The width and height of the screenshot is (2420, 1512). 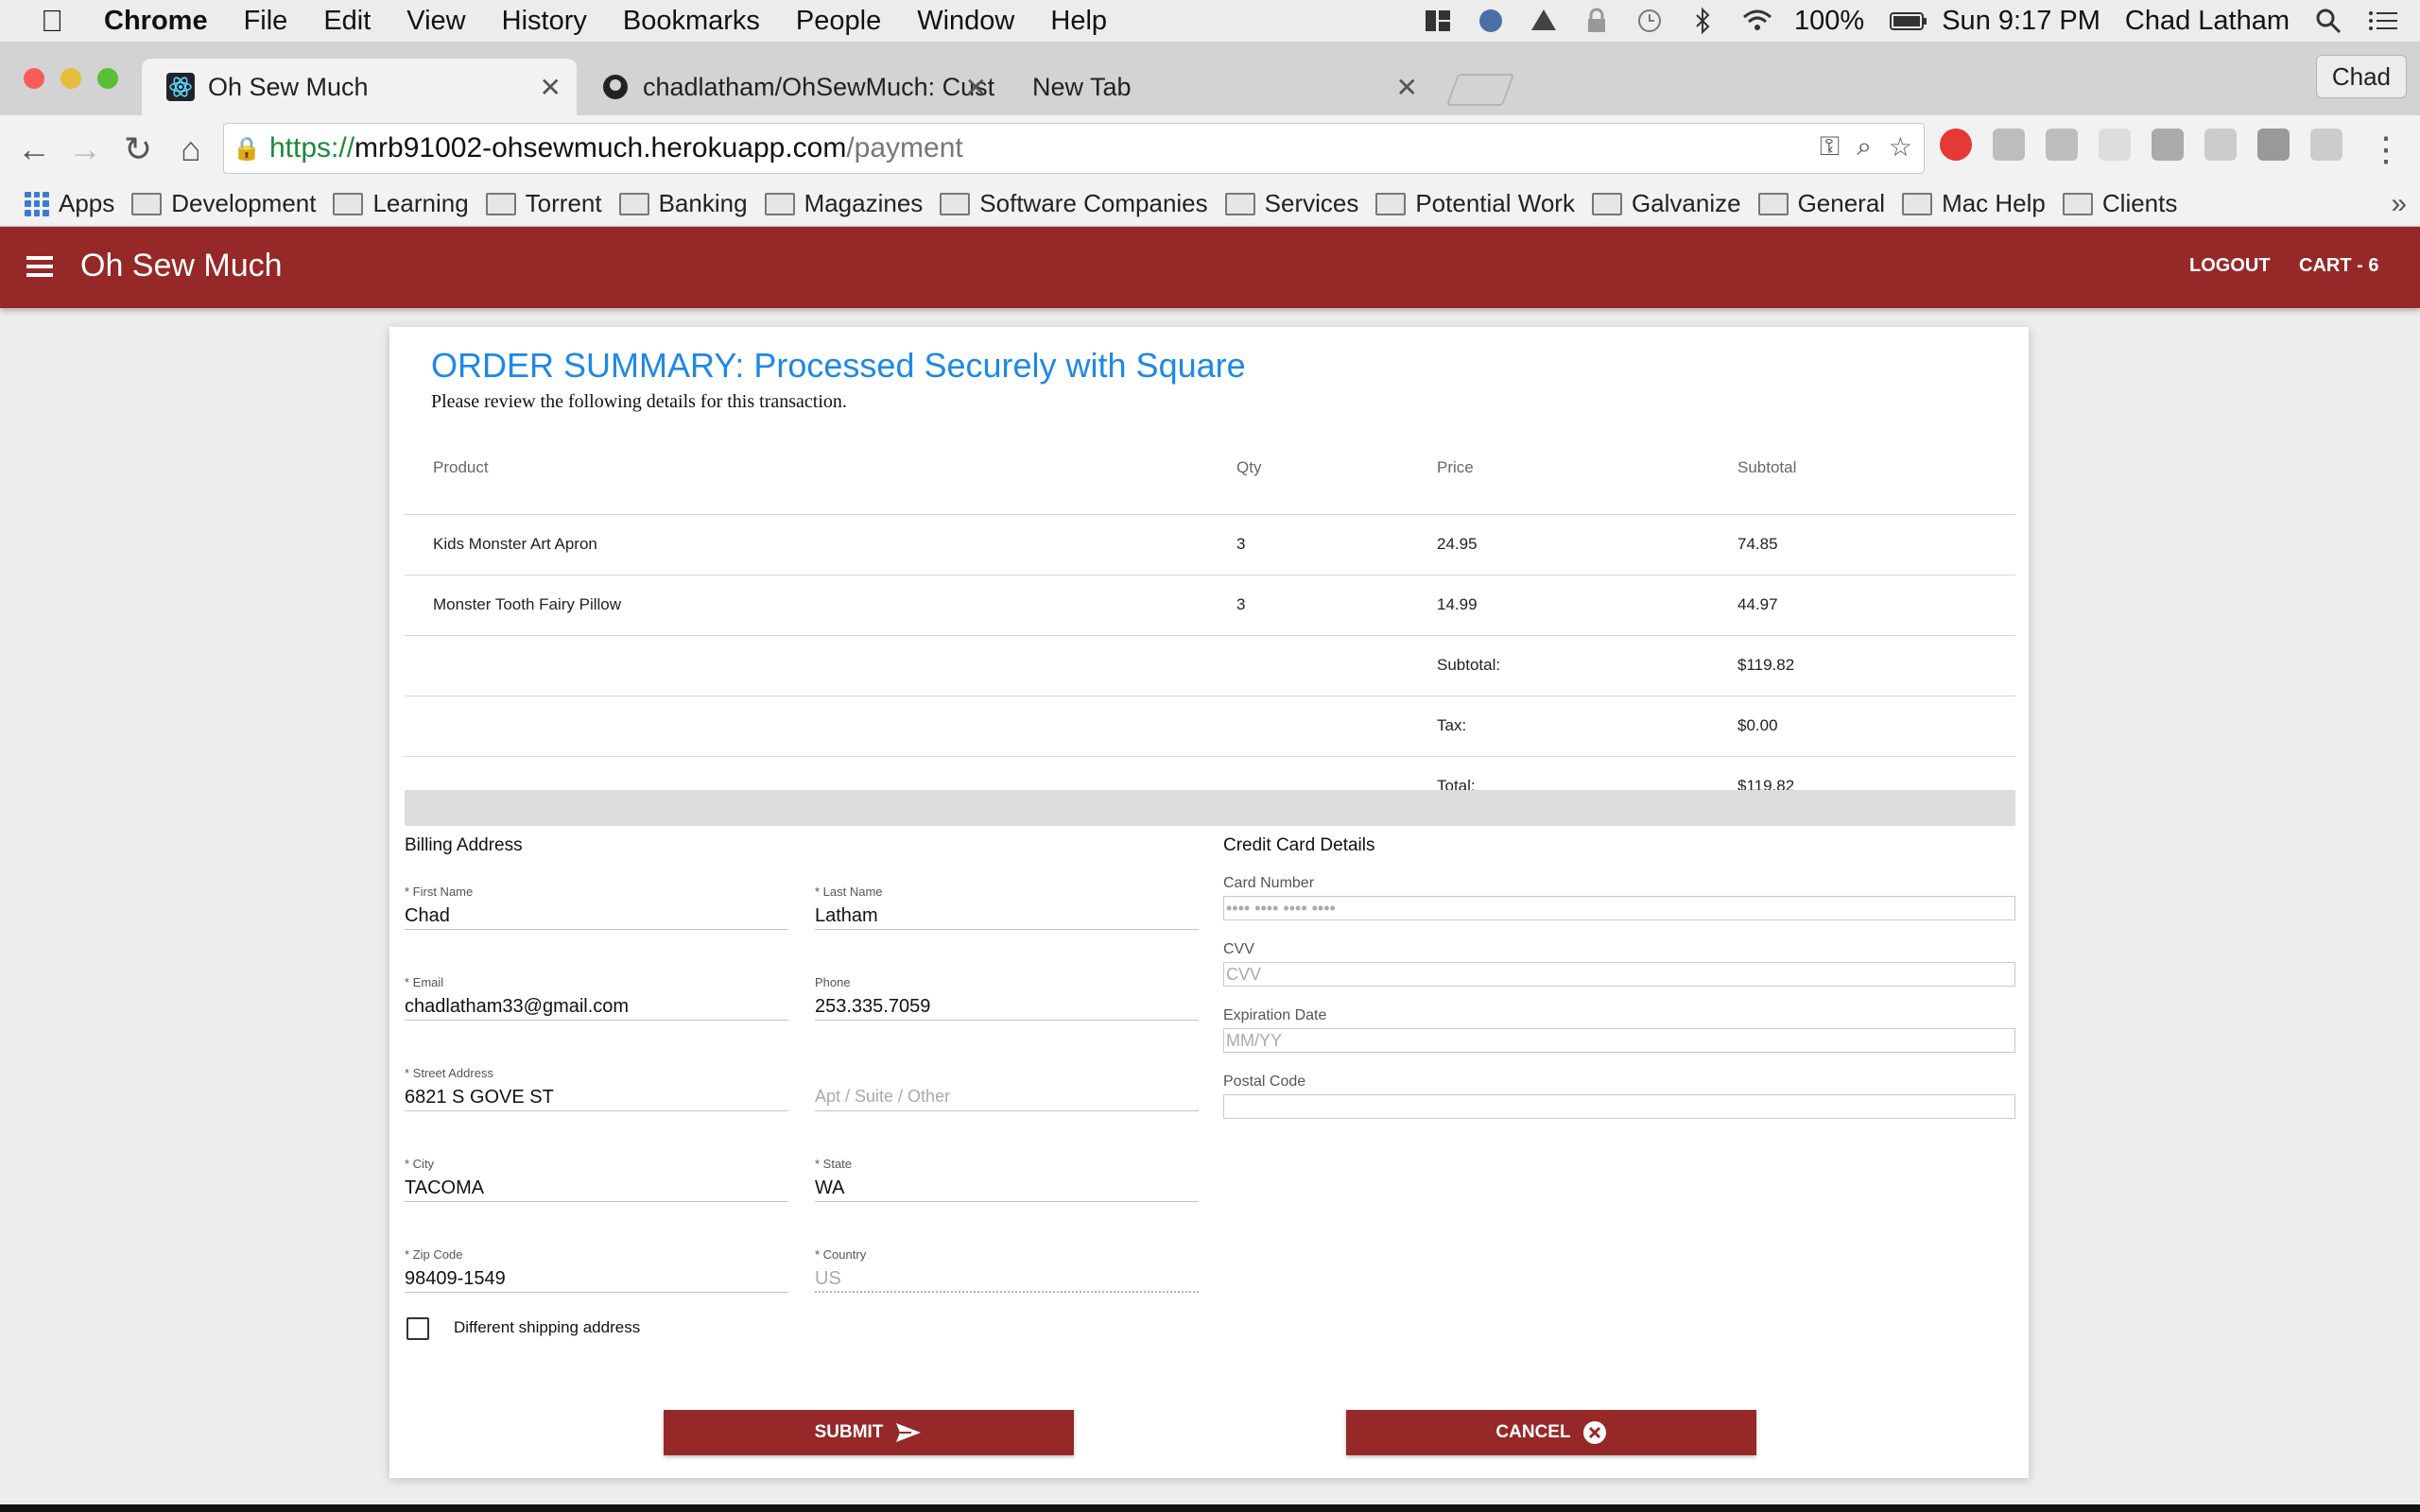 What do you see at coordinates (789, 87) in the screenshot?
I see `tab-github-repo: chadlatham/OhSewMuch: Cust ✕` at bounding box center [789, 87].